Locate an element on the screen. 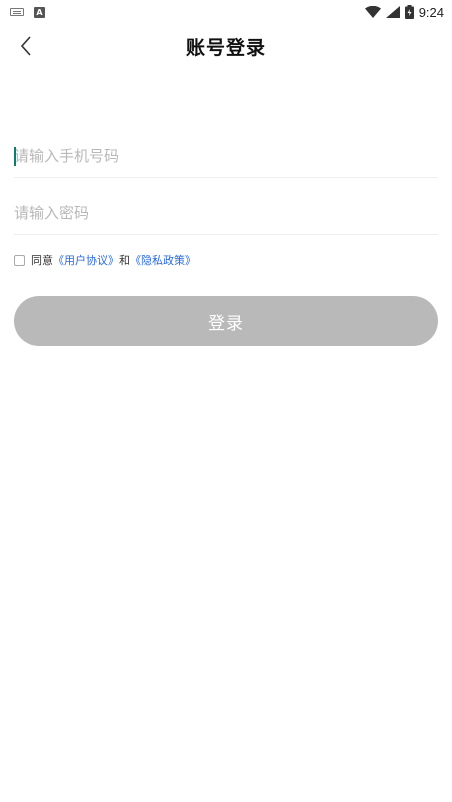 The width and height of the screenshot is (452, 802). password-field is located at coordinates (226, 213).